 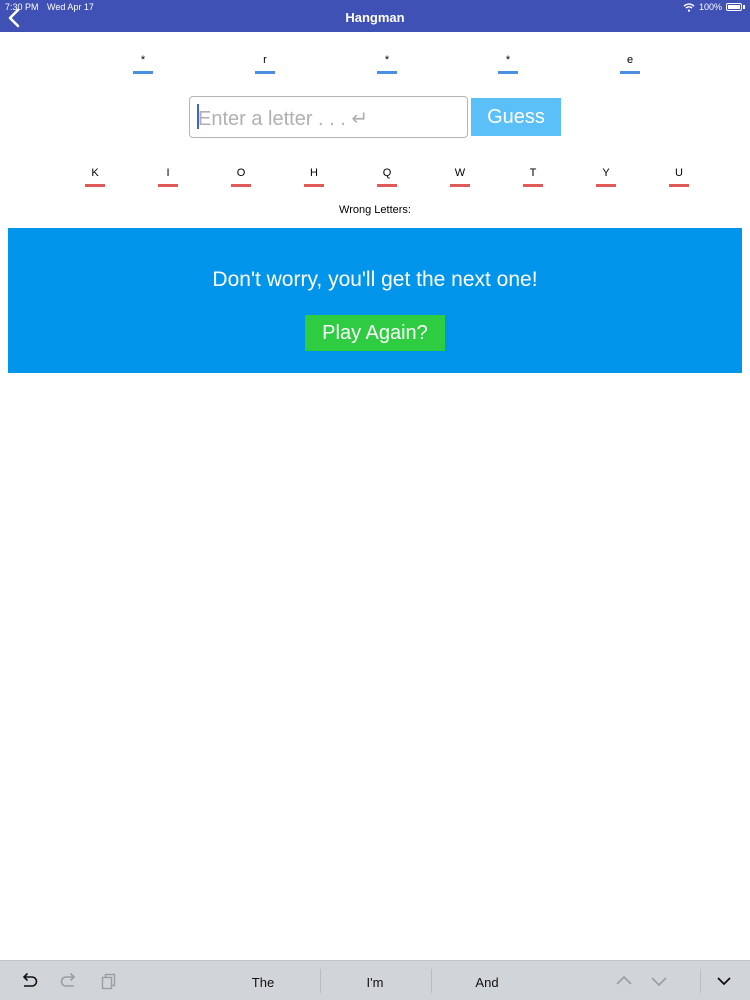 What do you see at coordinates (724, 981) in the screenshot?
I see `dismiss-keyboard-icon` at bounding box center [724, 981].